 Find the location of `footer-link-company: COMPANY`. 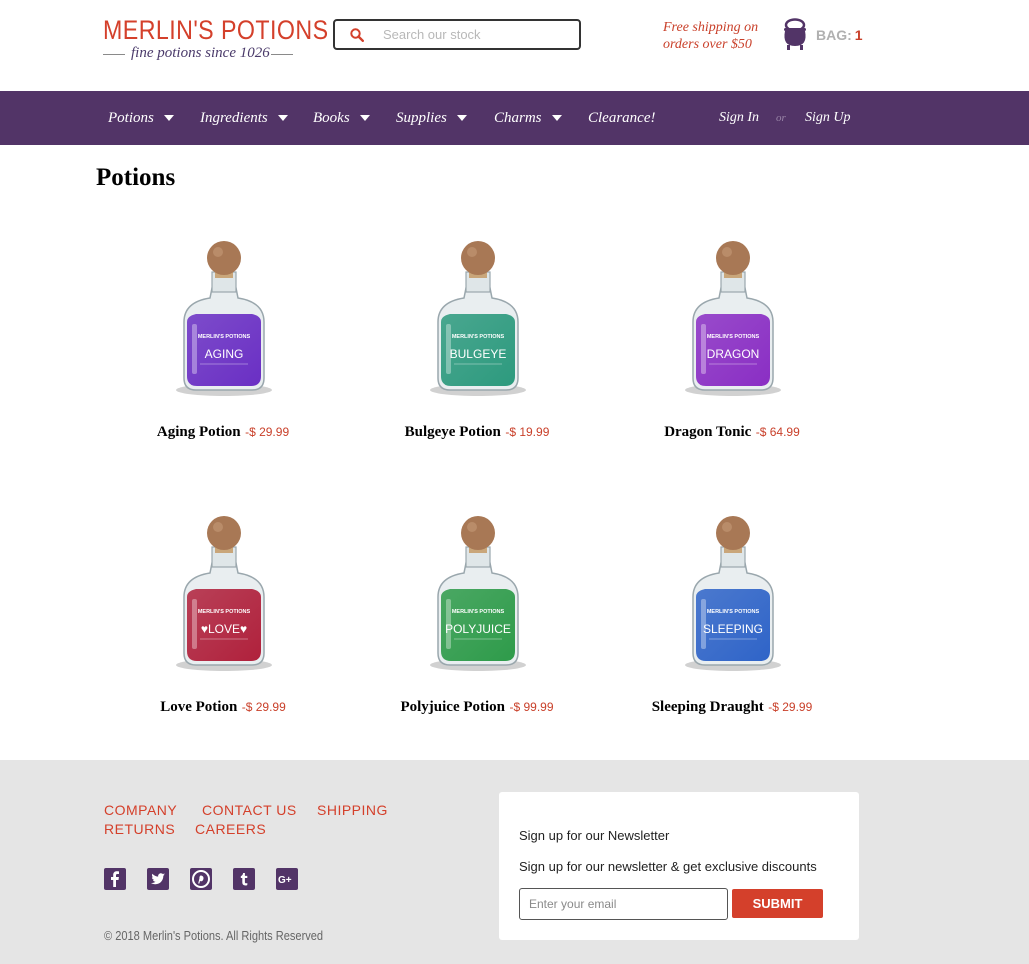

footer-link-company: COMPANY is located at coordinates (140, 810).